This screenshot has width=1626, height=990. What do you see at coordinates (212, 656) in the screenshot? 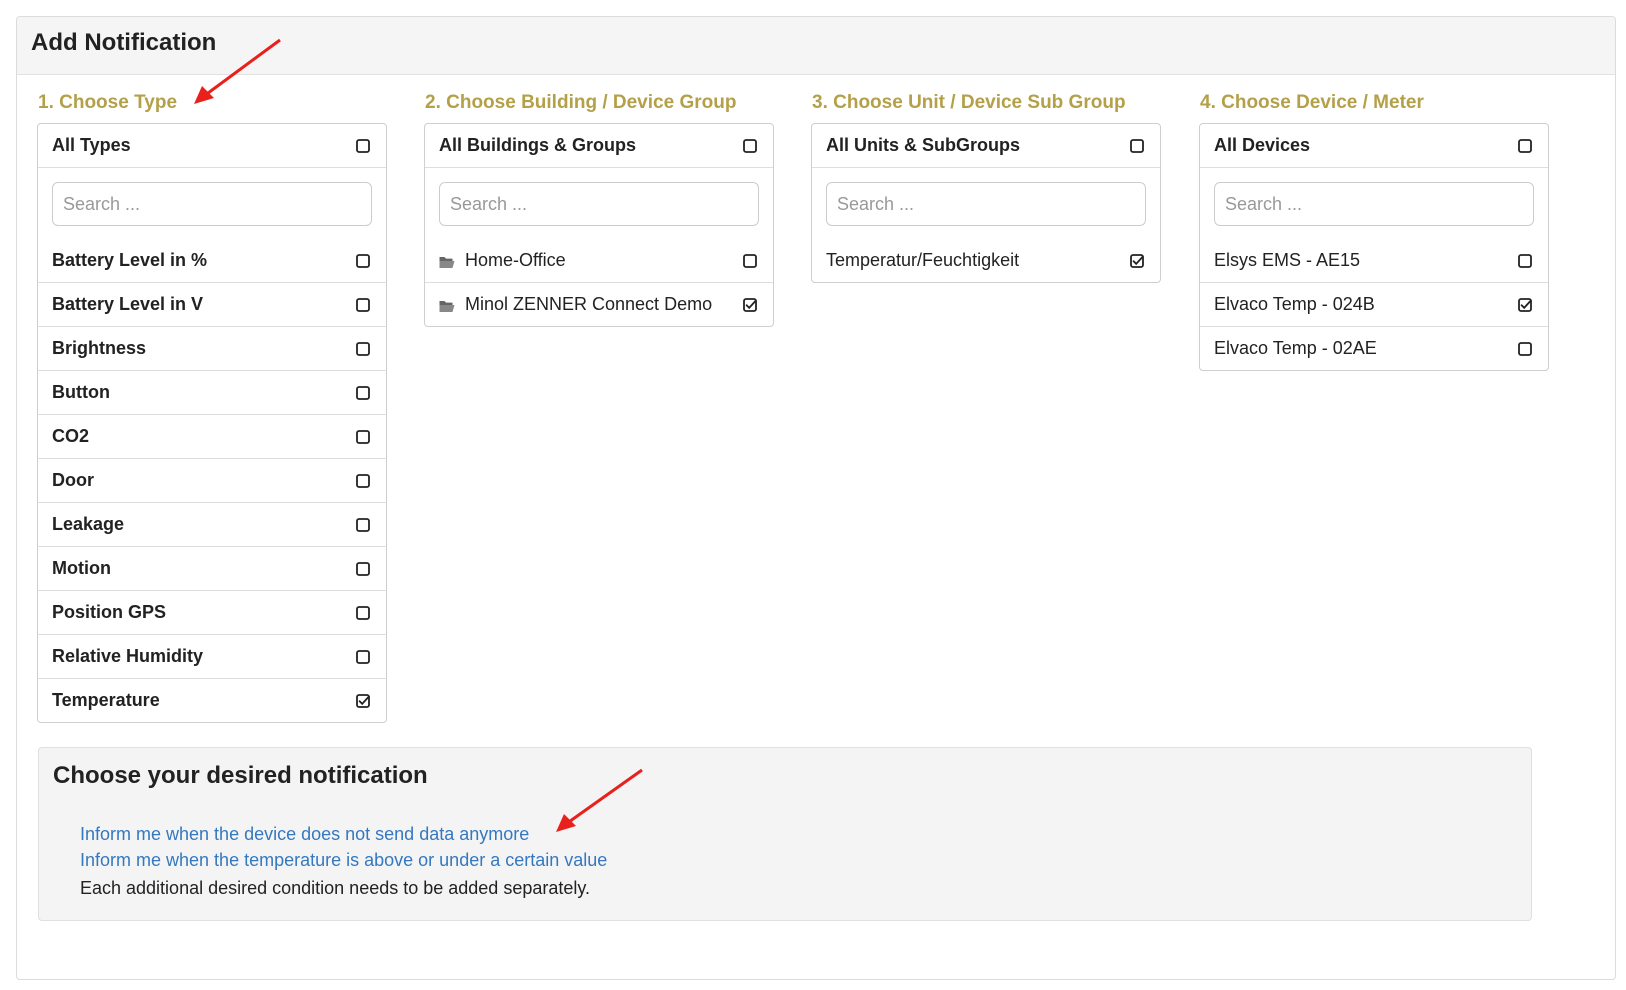
I see `list-item: Relative Humidity` at bounding box center [212, 656].